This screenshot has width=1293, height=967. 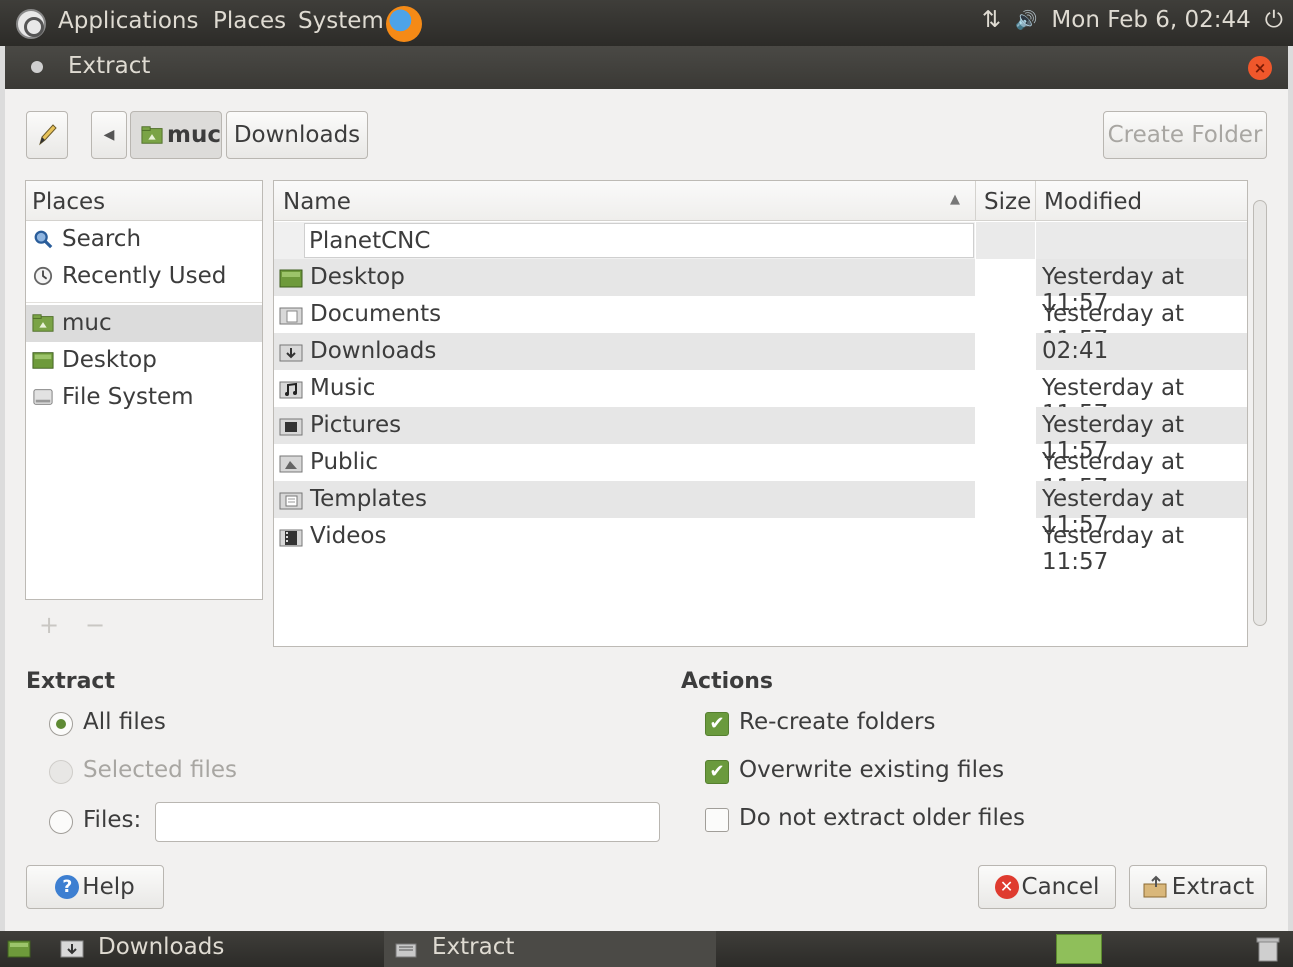 What do you see at coordinates (1093, 202) in the screenshot?
I see `column-header-modified: Modified` at bounding box center [1093, 202].